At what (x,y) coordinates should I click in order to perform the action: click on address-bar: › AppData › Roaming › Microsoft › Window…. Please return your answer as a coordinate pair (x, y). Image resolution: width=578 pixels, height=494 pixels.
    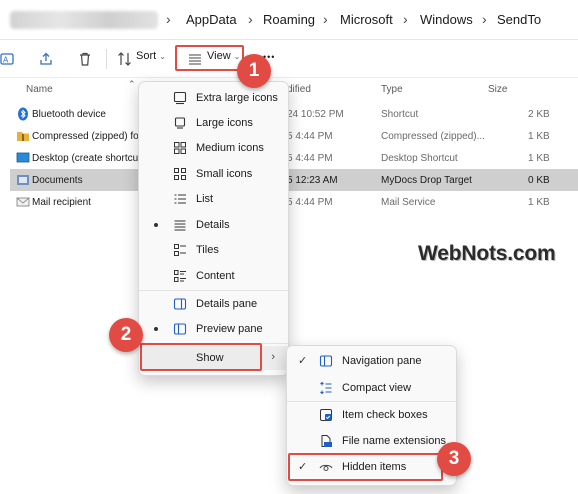
    Looking at the image, I should click on (289, 20).